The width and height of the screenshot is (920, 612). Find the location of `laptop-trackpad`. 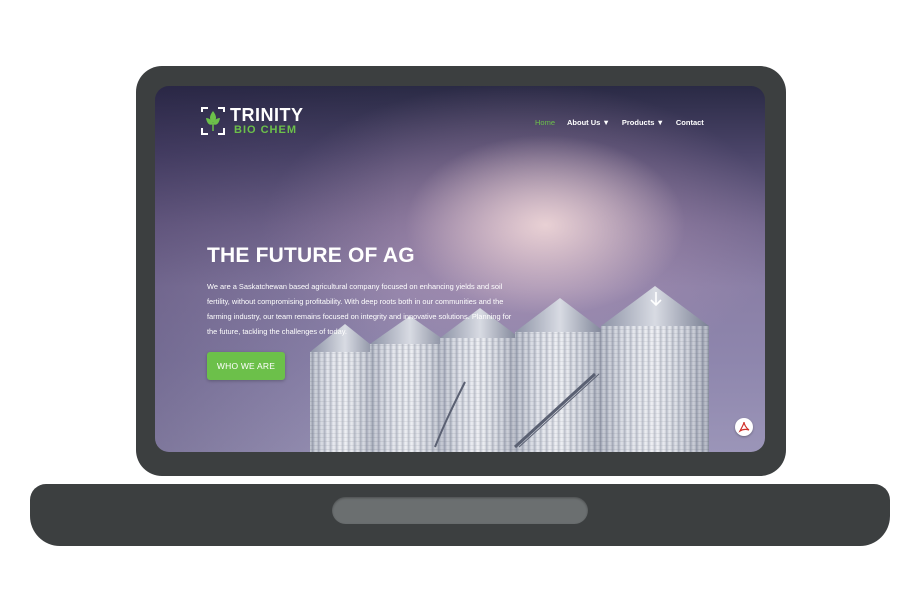

laptop-trackpad is located at coordinates (460, 510).